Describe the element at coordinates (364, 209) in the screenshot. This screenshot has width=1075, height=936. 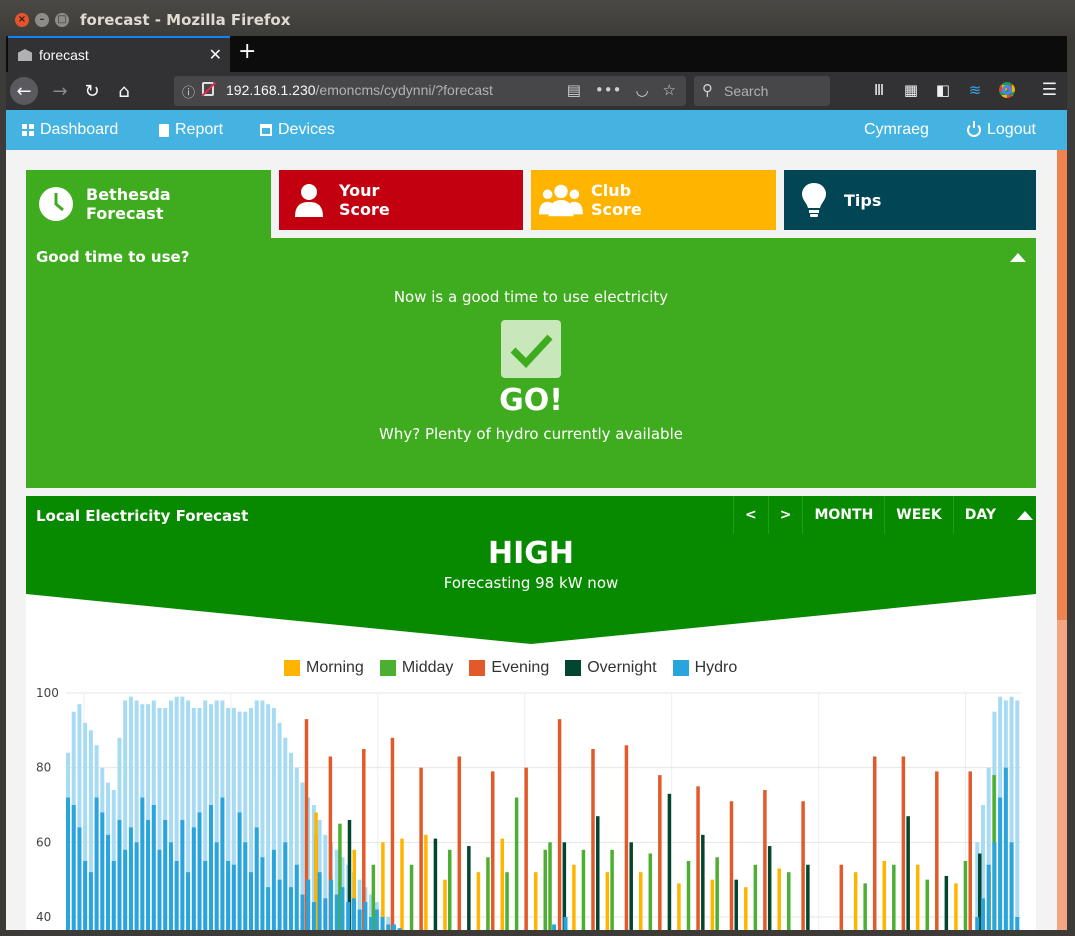
I see `tab-score-line2: Score` at that location.